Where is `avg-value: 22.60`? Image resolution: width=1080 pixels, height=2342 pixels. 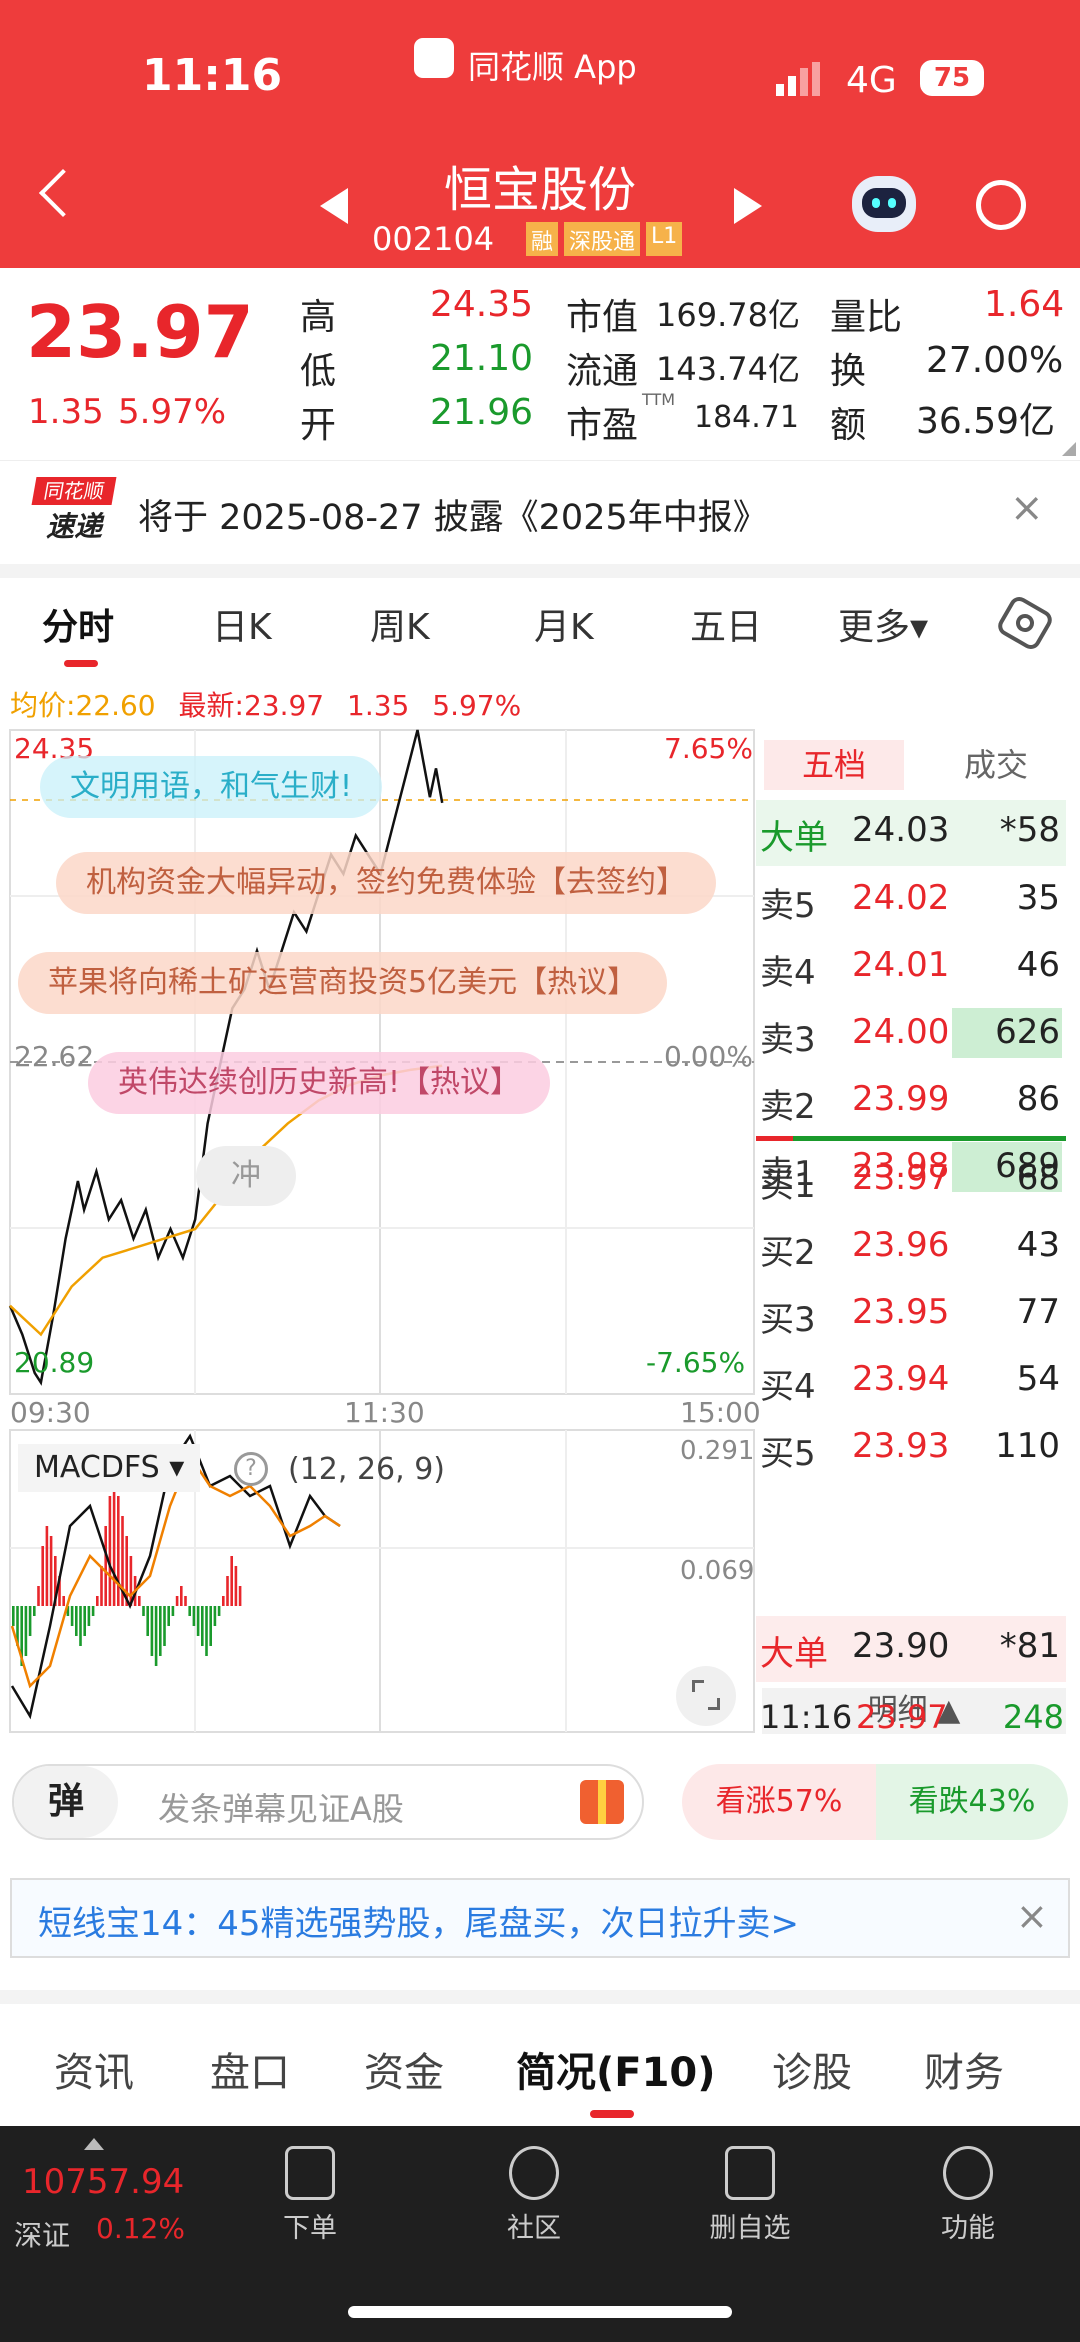
avg-value: 22.60 is located at coordinates (115, 705).